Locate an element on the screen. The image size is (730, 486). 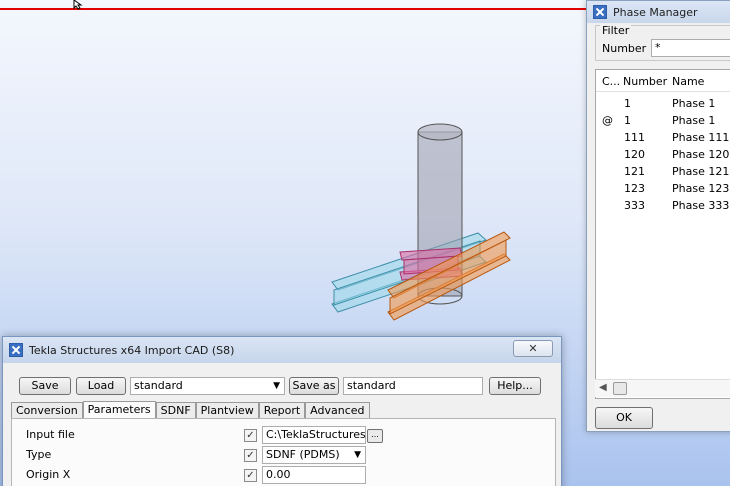
phase-number: 121 is located at coordinates (634, 171).